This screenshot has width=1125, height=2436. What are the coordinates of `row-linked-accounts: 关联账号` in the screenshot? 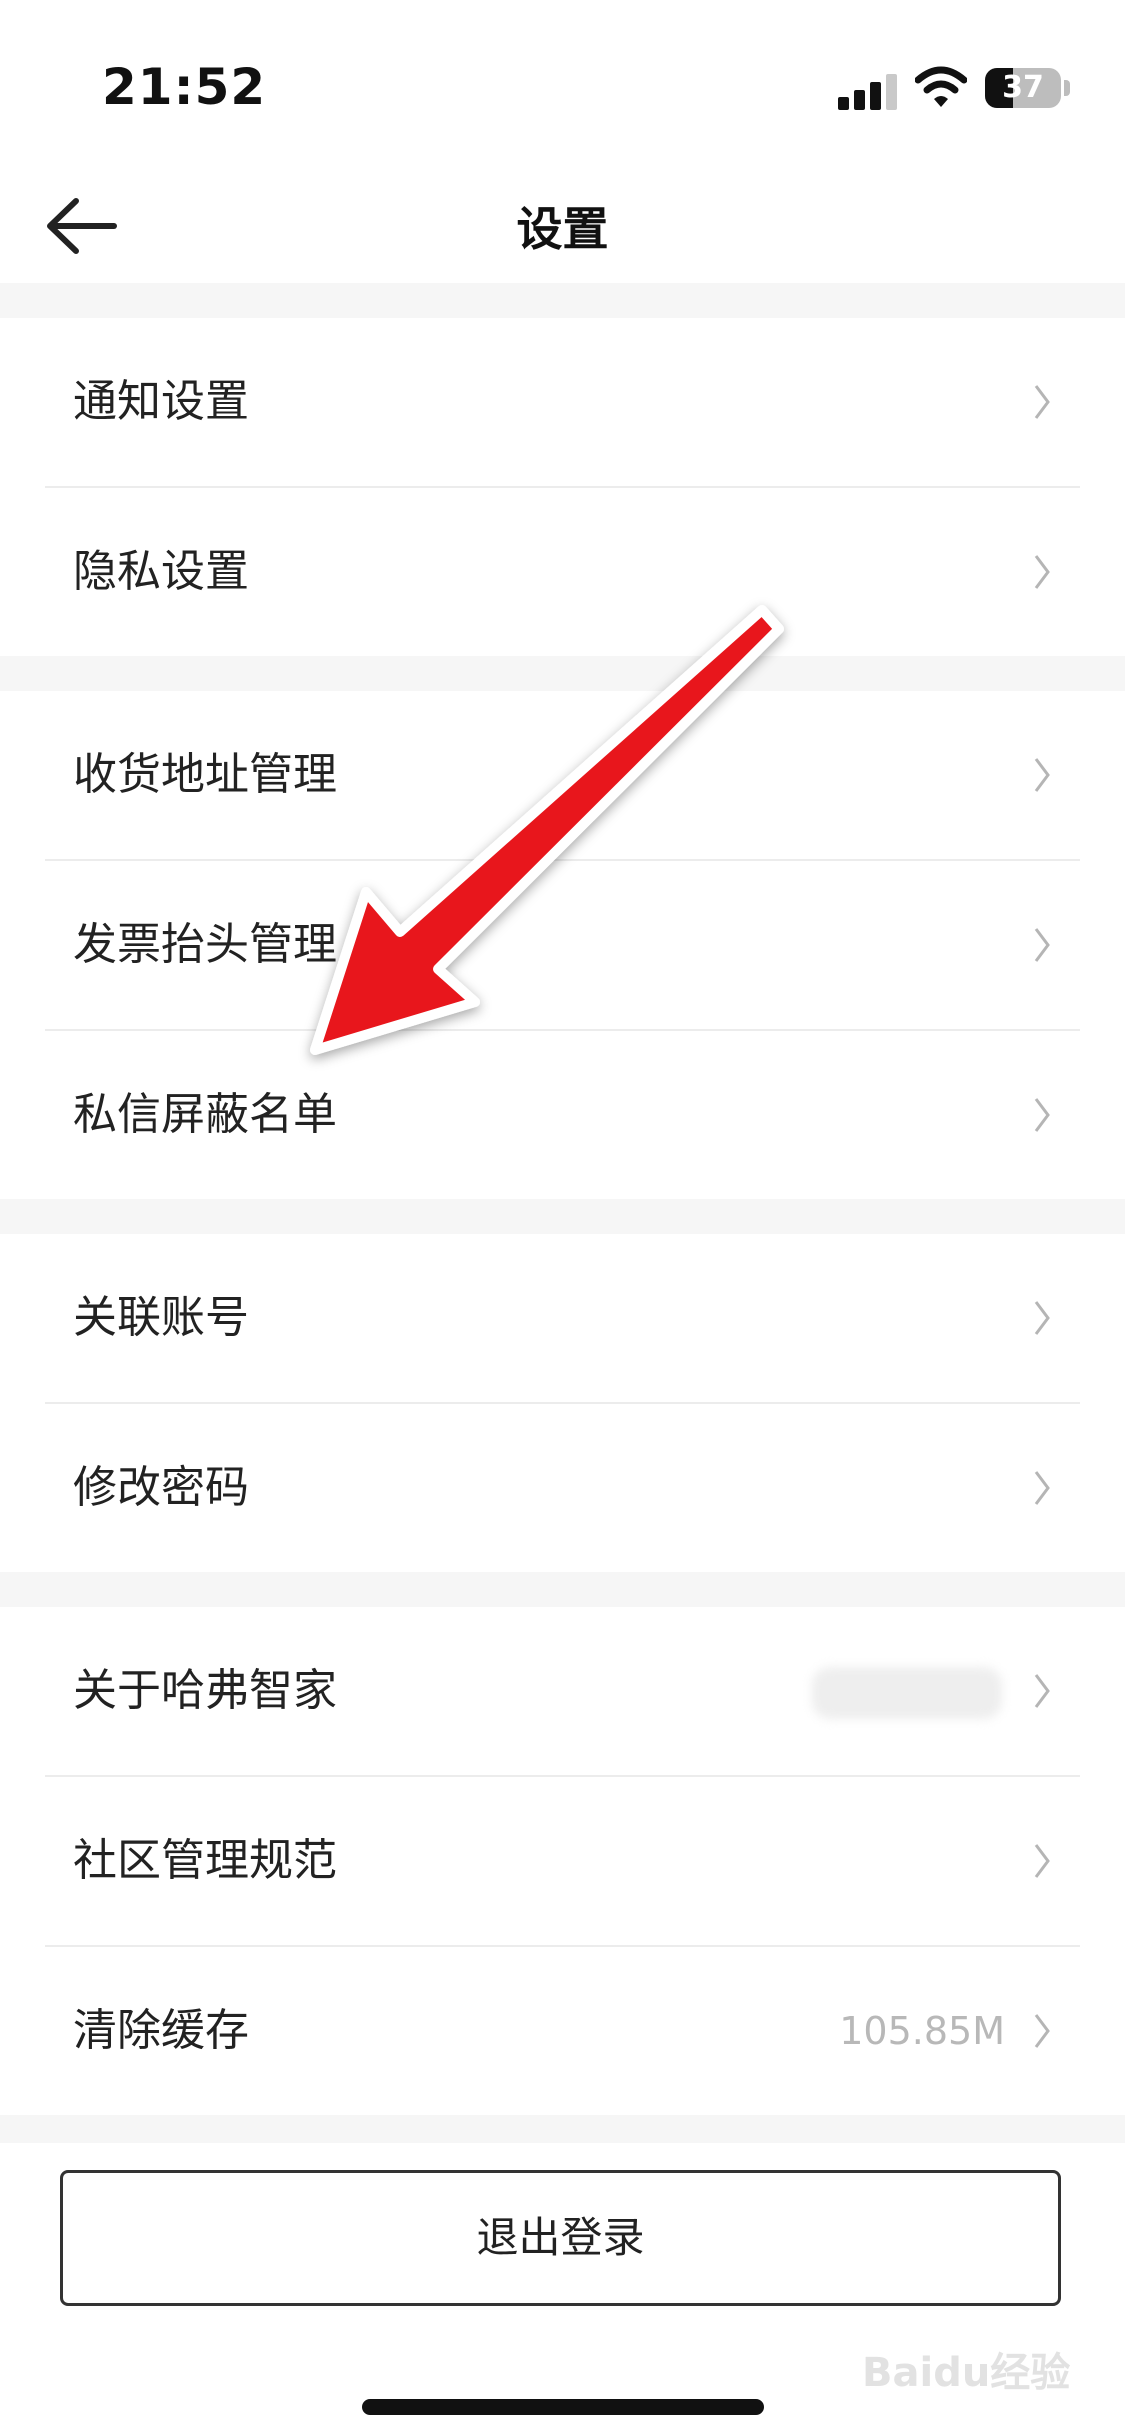 It's located at (562, 1319).